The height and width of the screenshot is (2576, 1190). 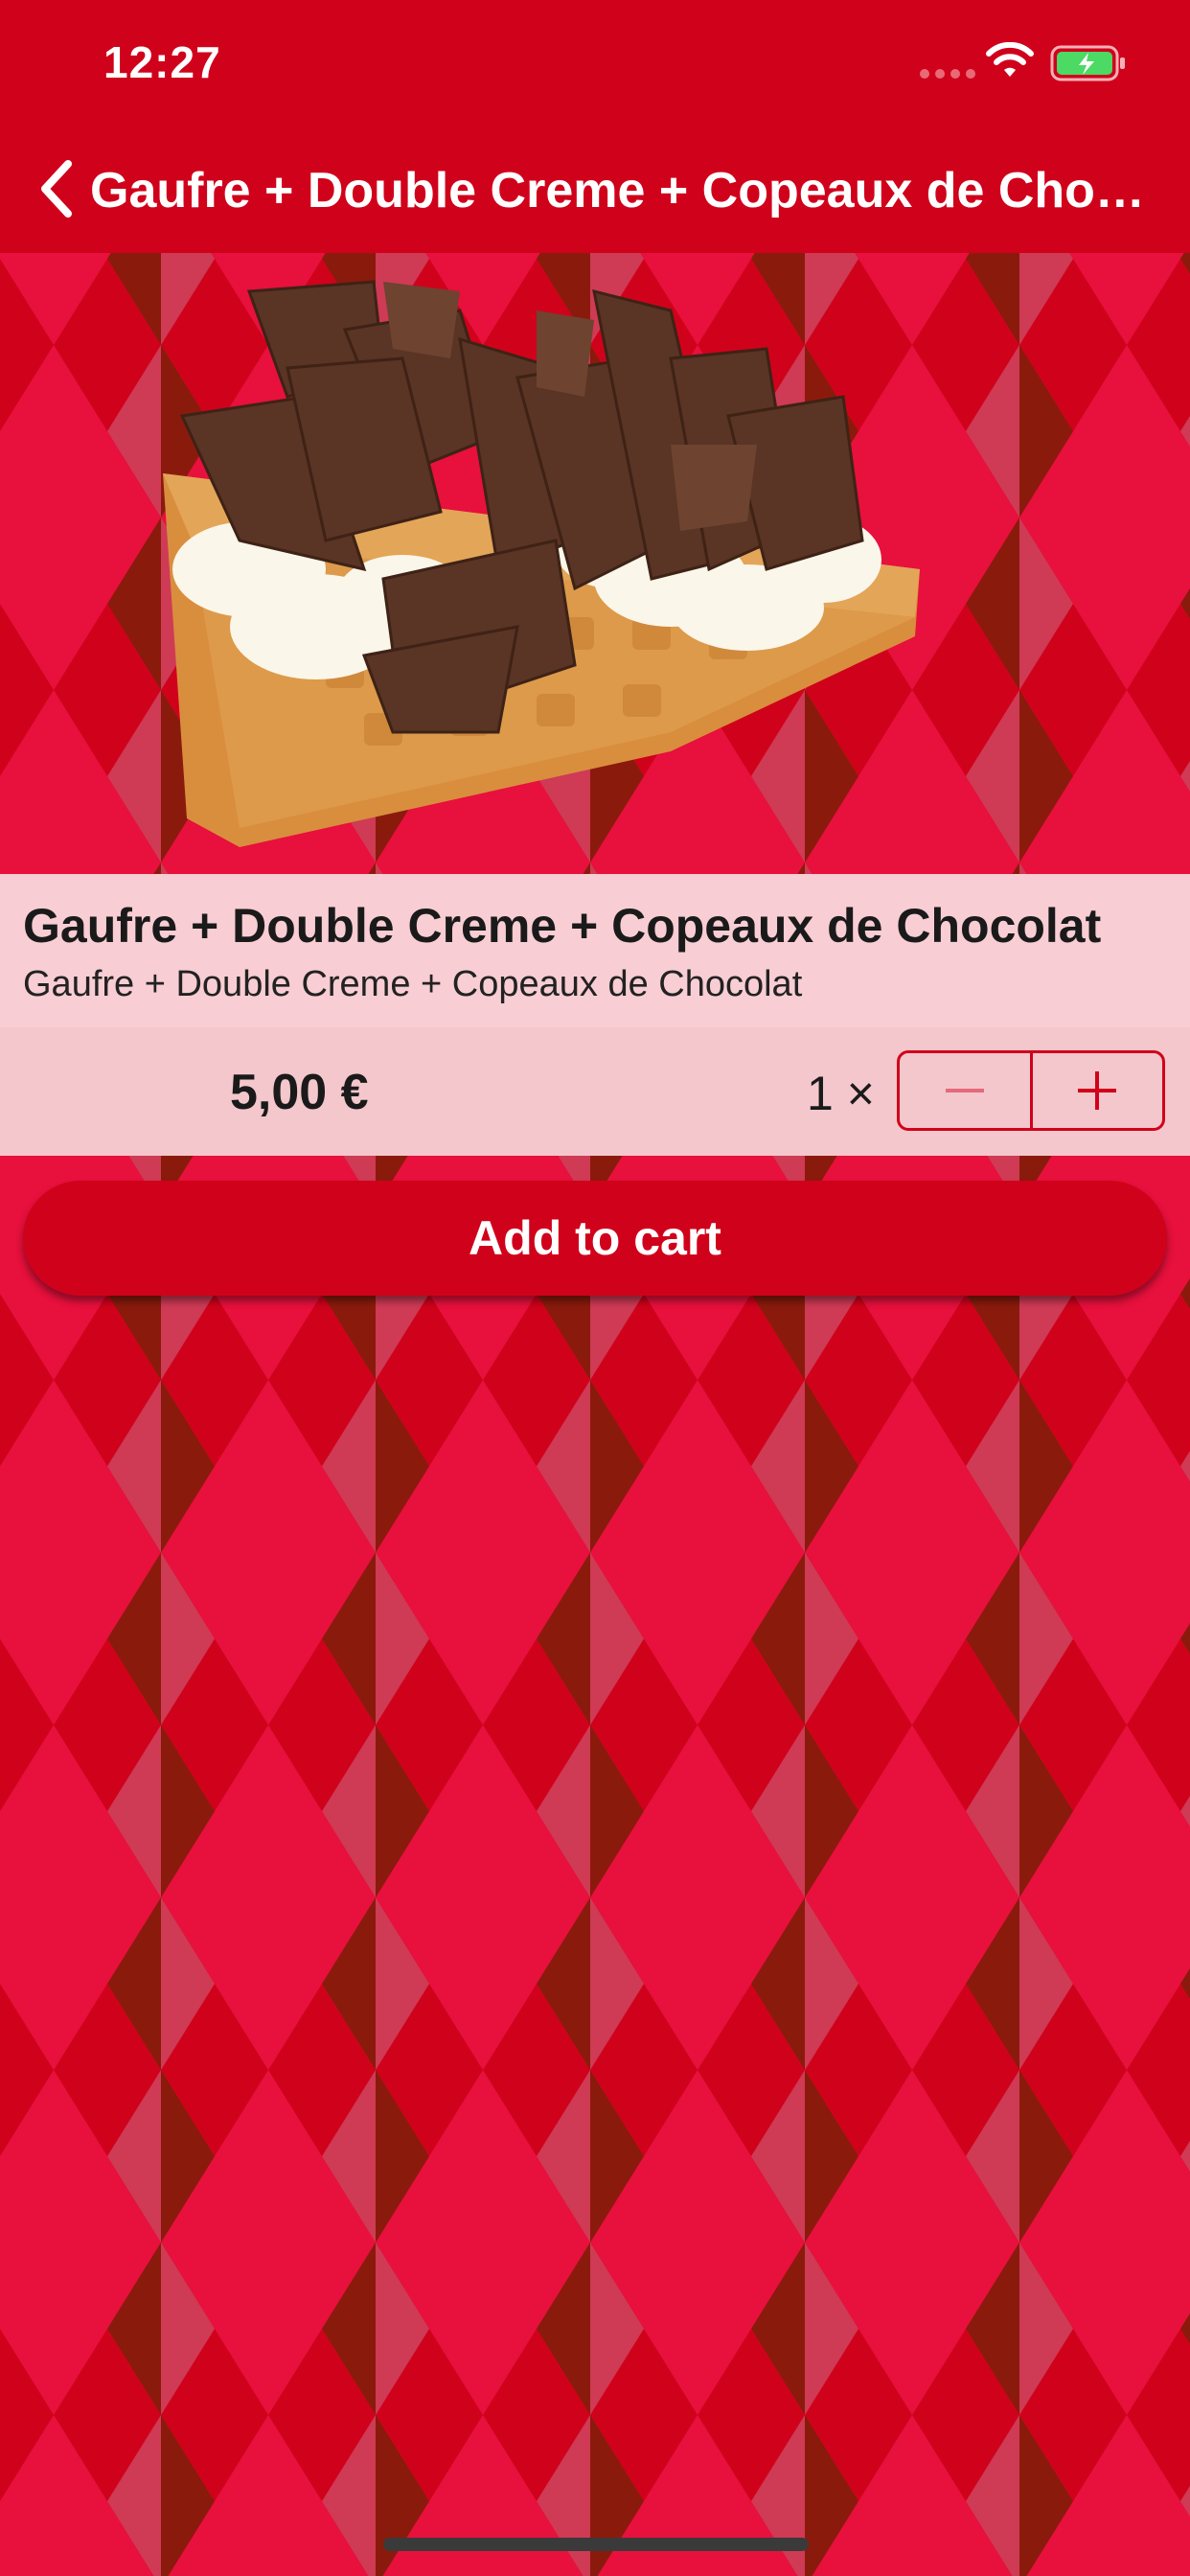 I want to click on plus-icon, so click(x=1098, y=1090).